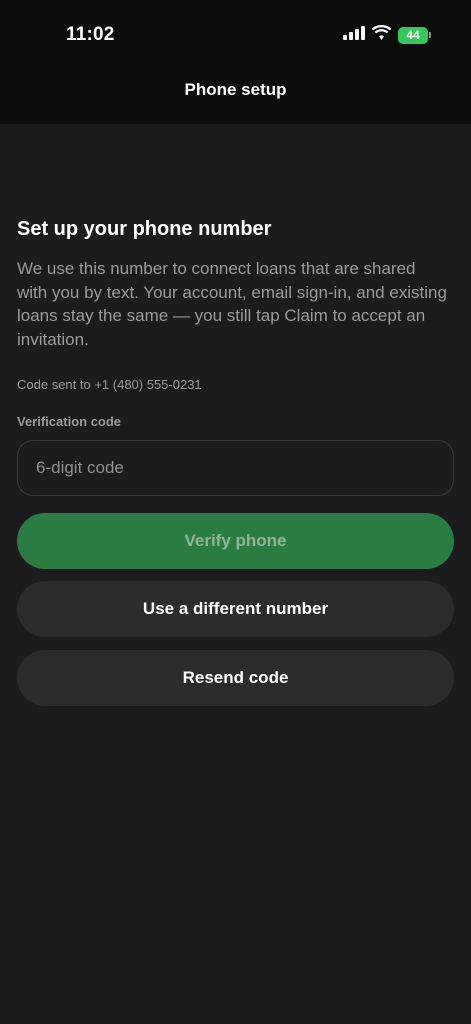 This screenshot has height=1024, width=471. Describe the element at coordinates (90, 34) in the screenshot. I see `status-time: 11:02` at that location.